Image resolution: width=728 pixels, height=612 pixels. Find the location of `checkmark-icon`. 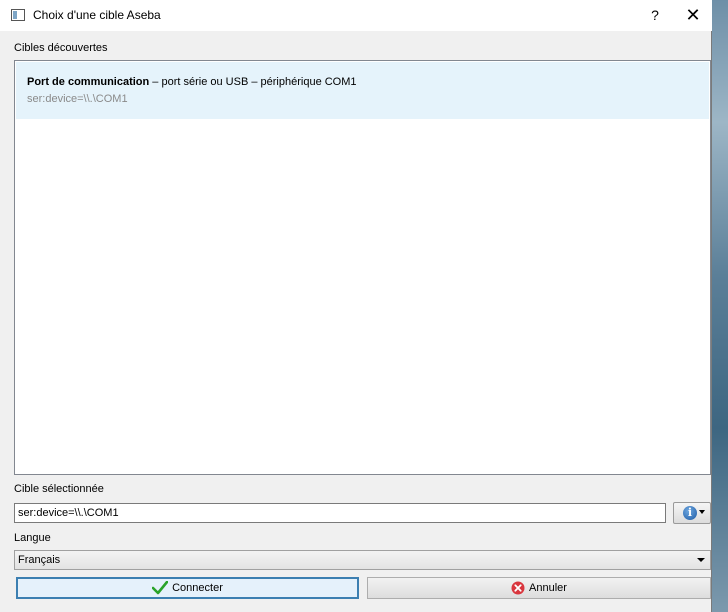

checkmark-icon is located at coordinates (160, 588).